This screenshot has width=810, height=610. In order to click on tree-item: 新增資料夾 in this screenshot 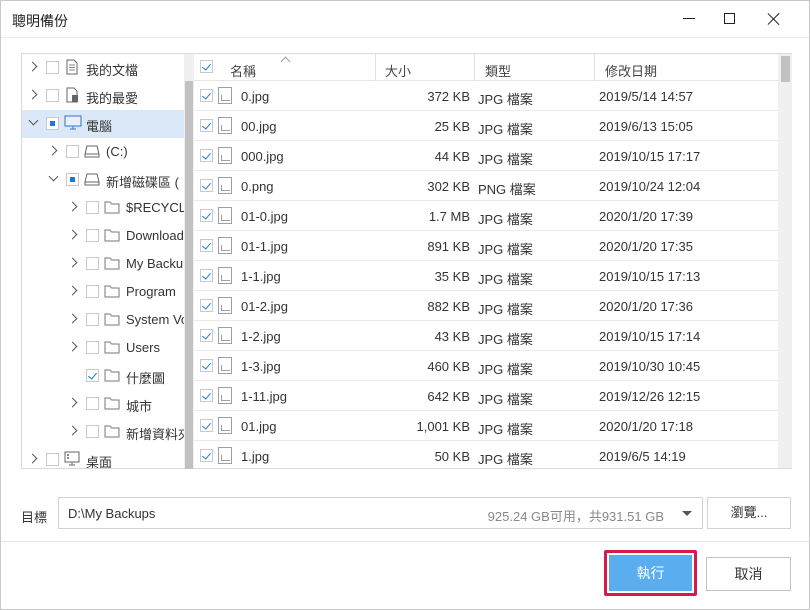, I will do `click(106, 432)`.